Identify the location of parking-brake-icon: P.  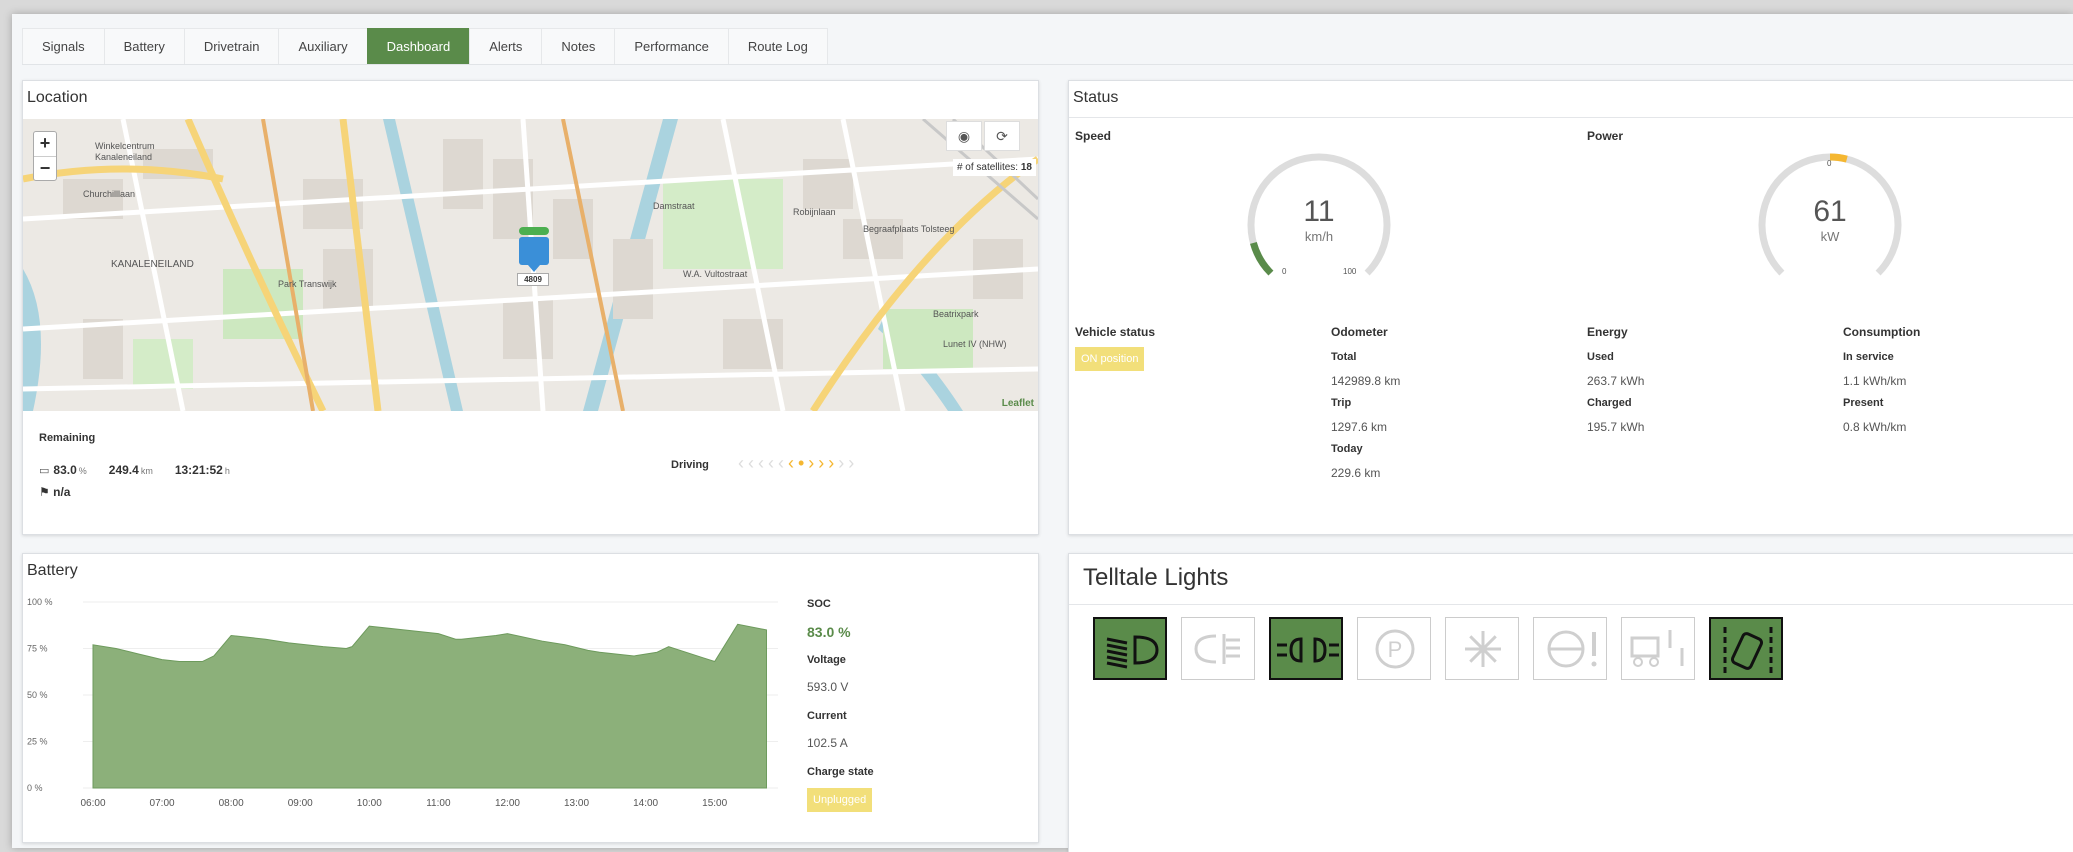
(1394, 648).